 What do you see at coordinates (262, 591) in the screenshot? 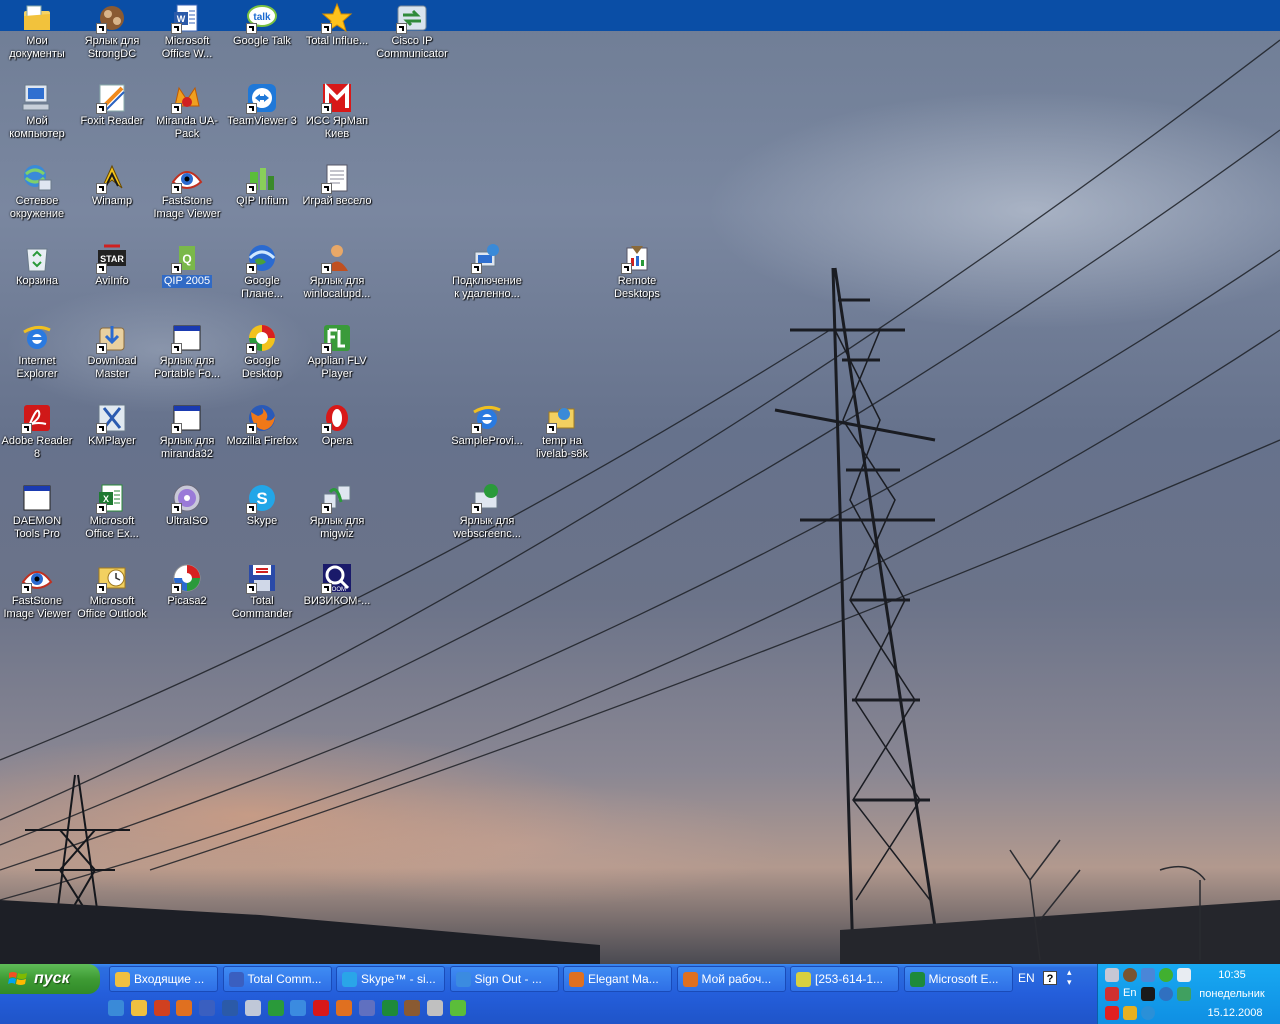
I see `desktop-shortcut: Total Commander` at bounding box center [262, 591].